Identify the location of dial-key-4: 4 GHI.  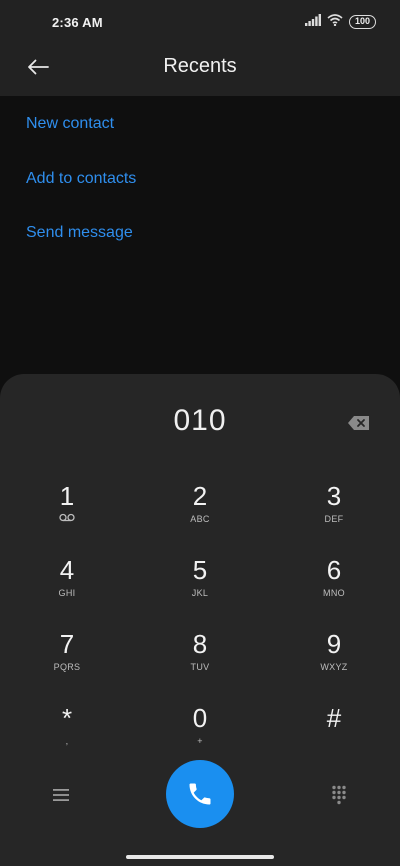
(67, 588).